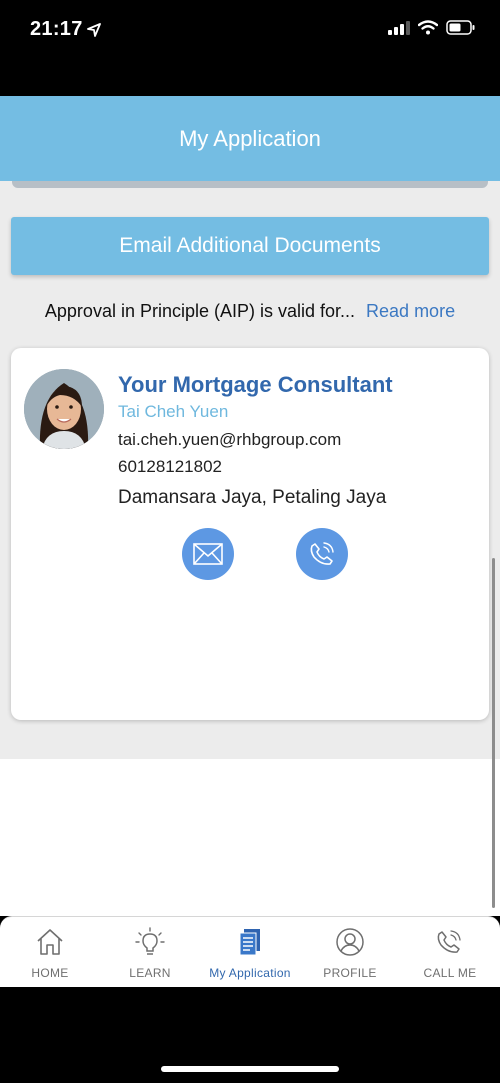 The width and height of the screenshot is (500, 1083). I want to click on wifi-icon, so click(428, 27).